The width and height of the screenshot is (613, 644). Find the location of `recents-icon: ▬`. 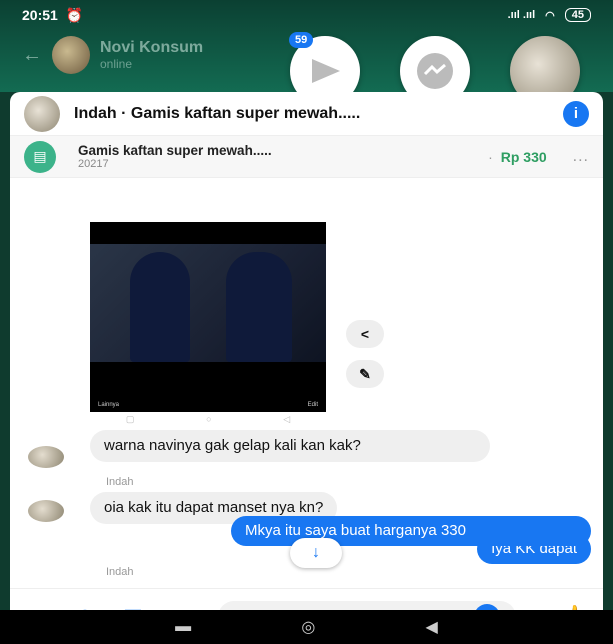

recents-icon: ▬ is located at coordinates (183, 627).